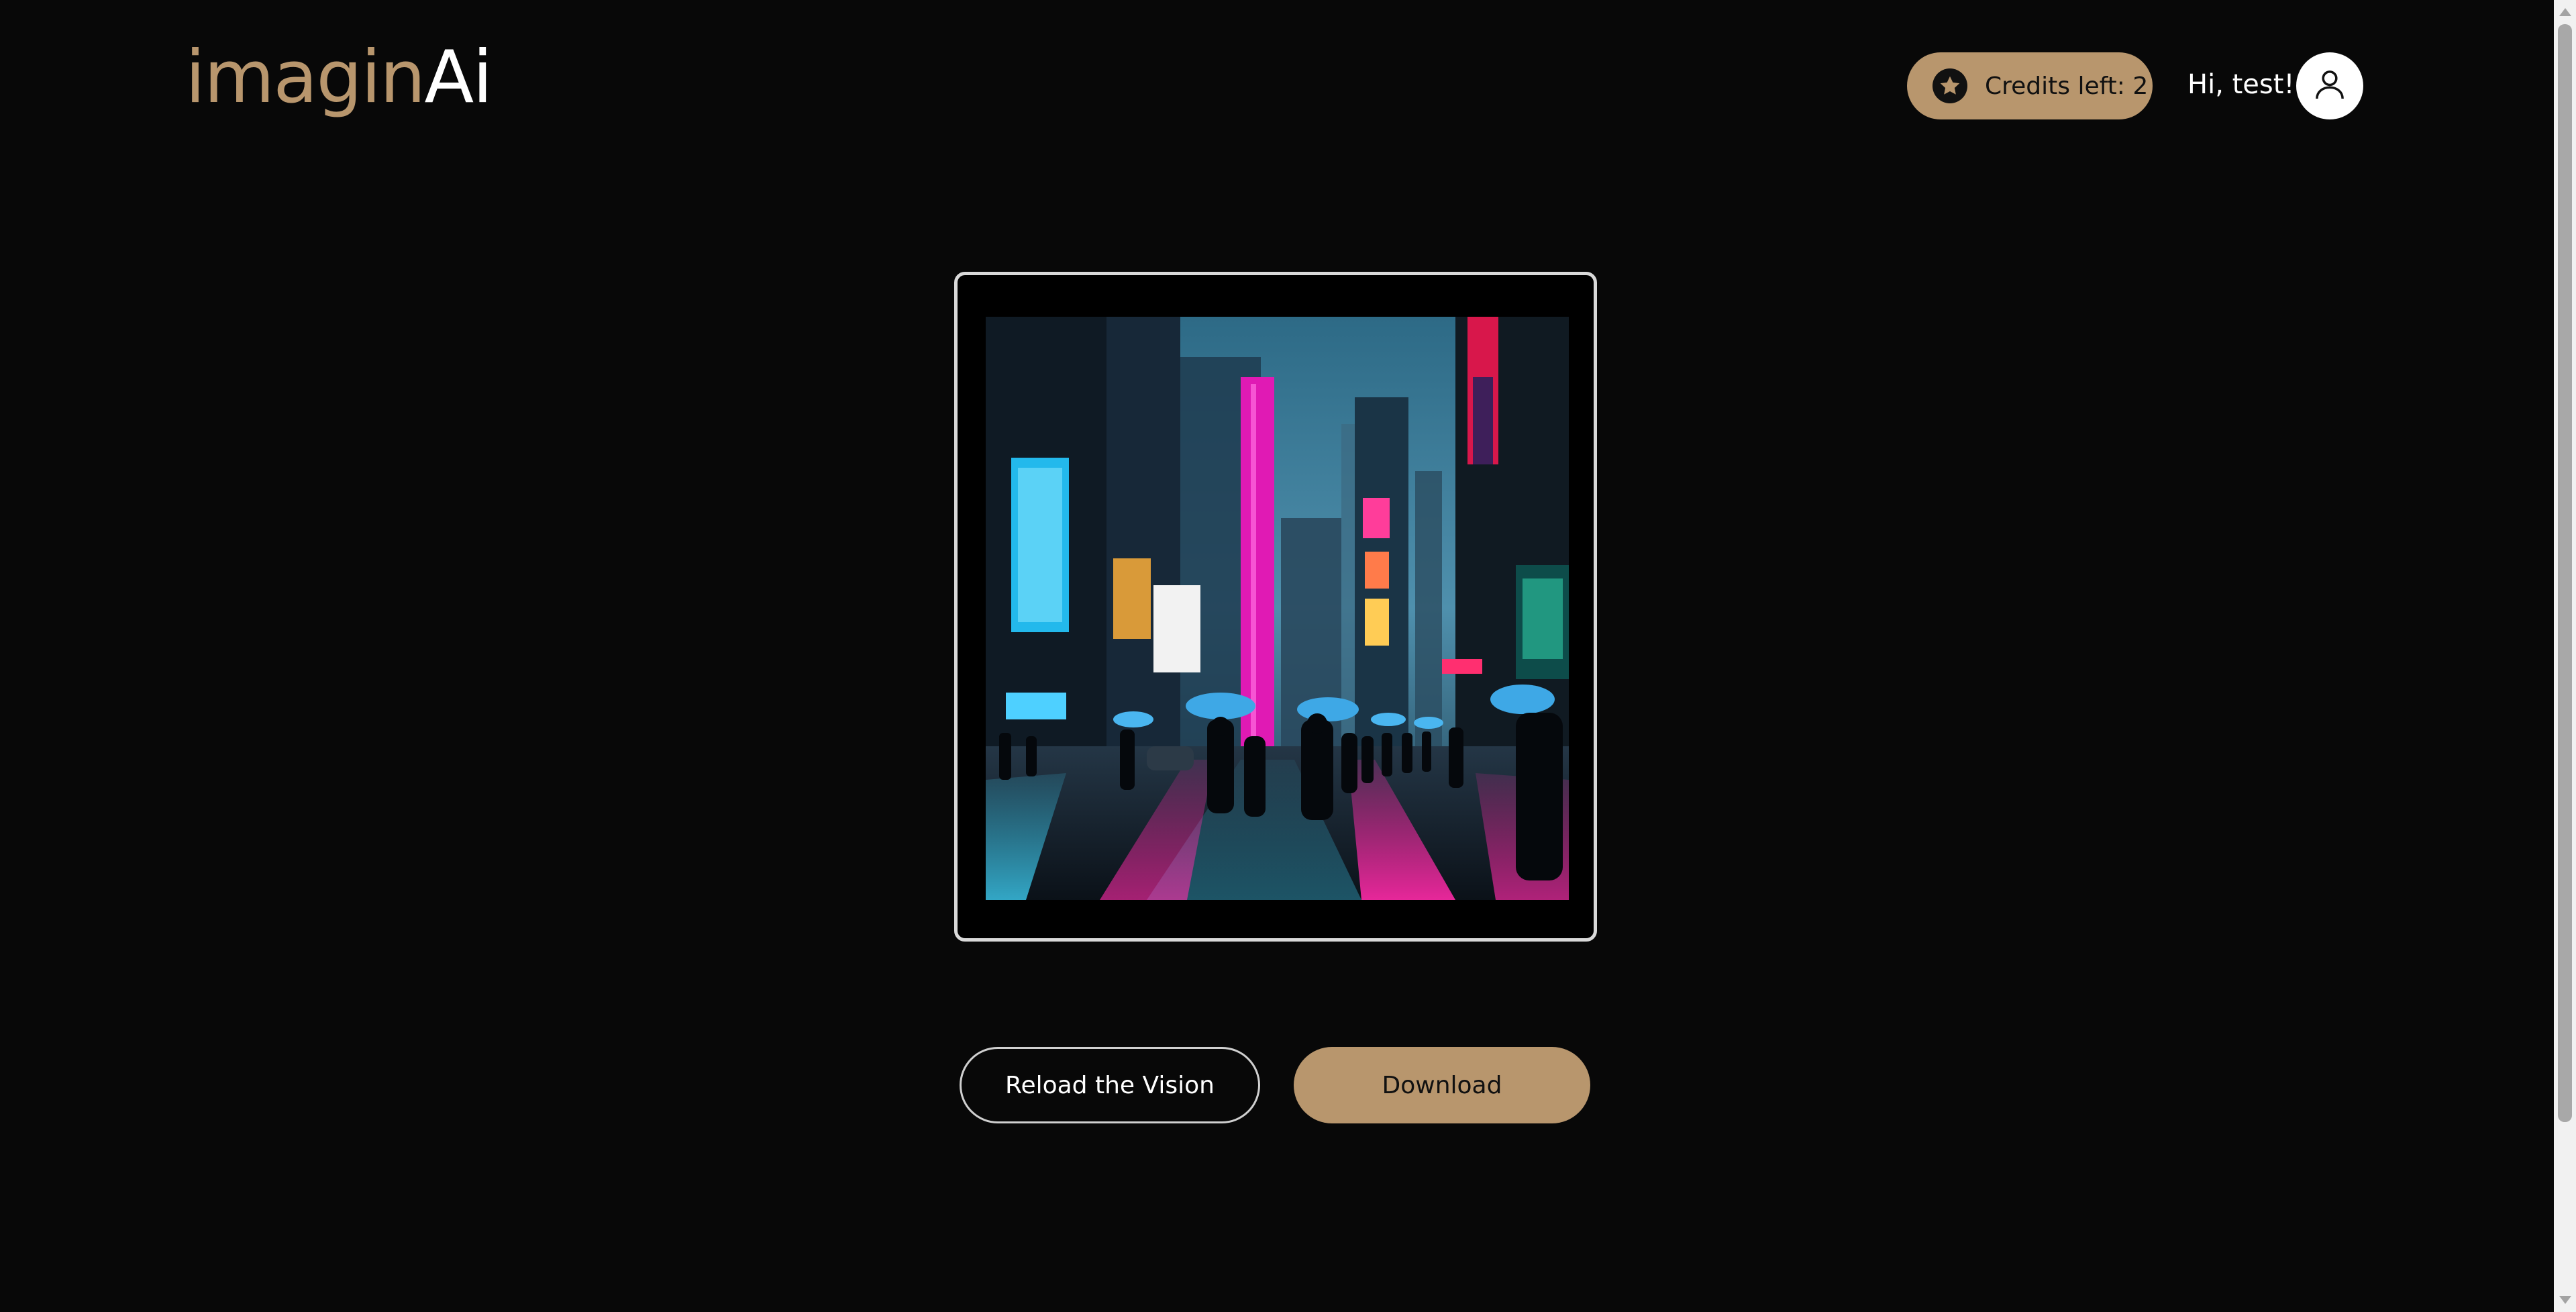 This screenshot has width=2576, height=1312. I want to click on image-frame, so click(1275, 607).